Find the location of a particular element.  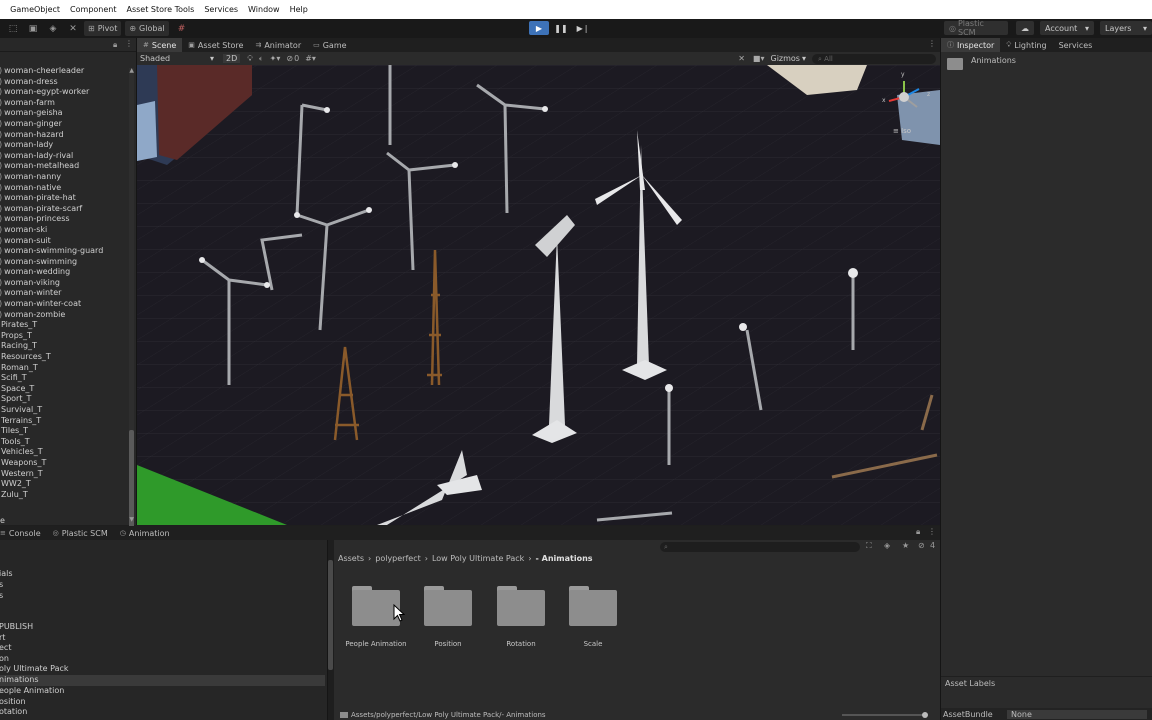

tab-animation: ◷ Animation is located at coordinates (145, 533).